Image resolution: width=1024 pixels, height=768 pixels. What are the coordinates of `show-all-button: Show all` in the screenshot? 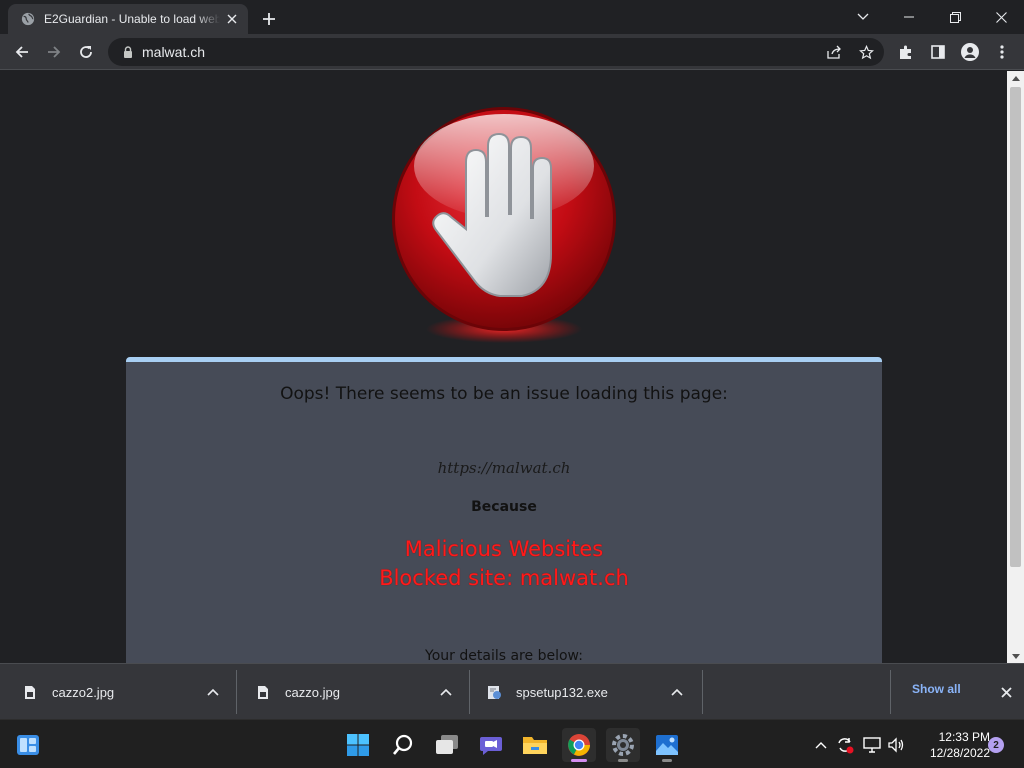 It's located at (936, 689).